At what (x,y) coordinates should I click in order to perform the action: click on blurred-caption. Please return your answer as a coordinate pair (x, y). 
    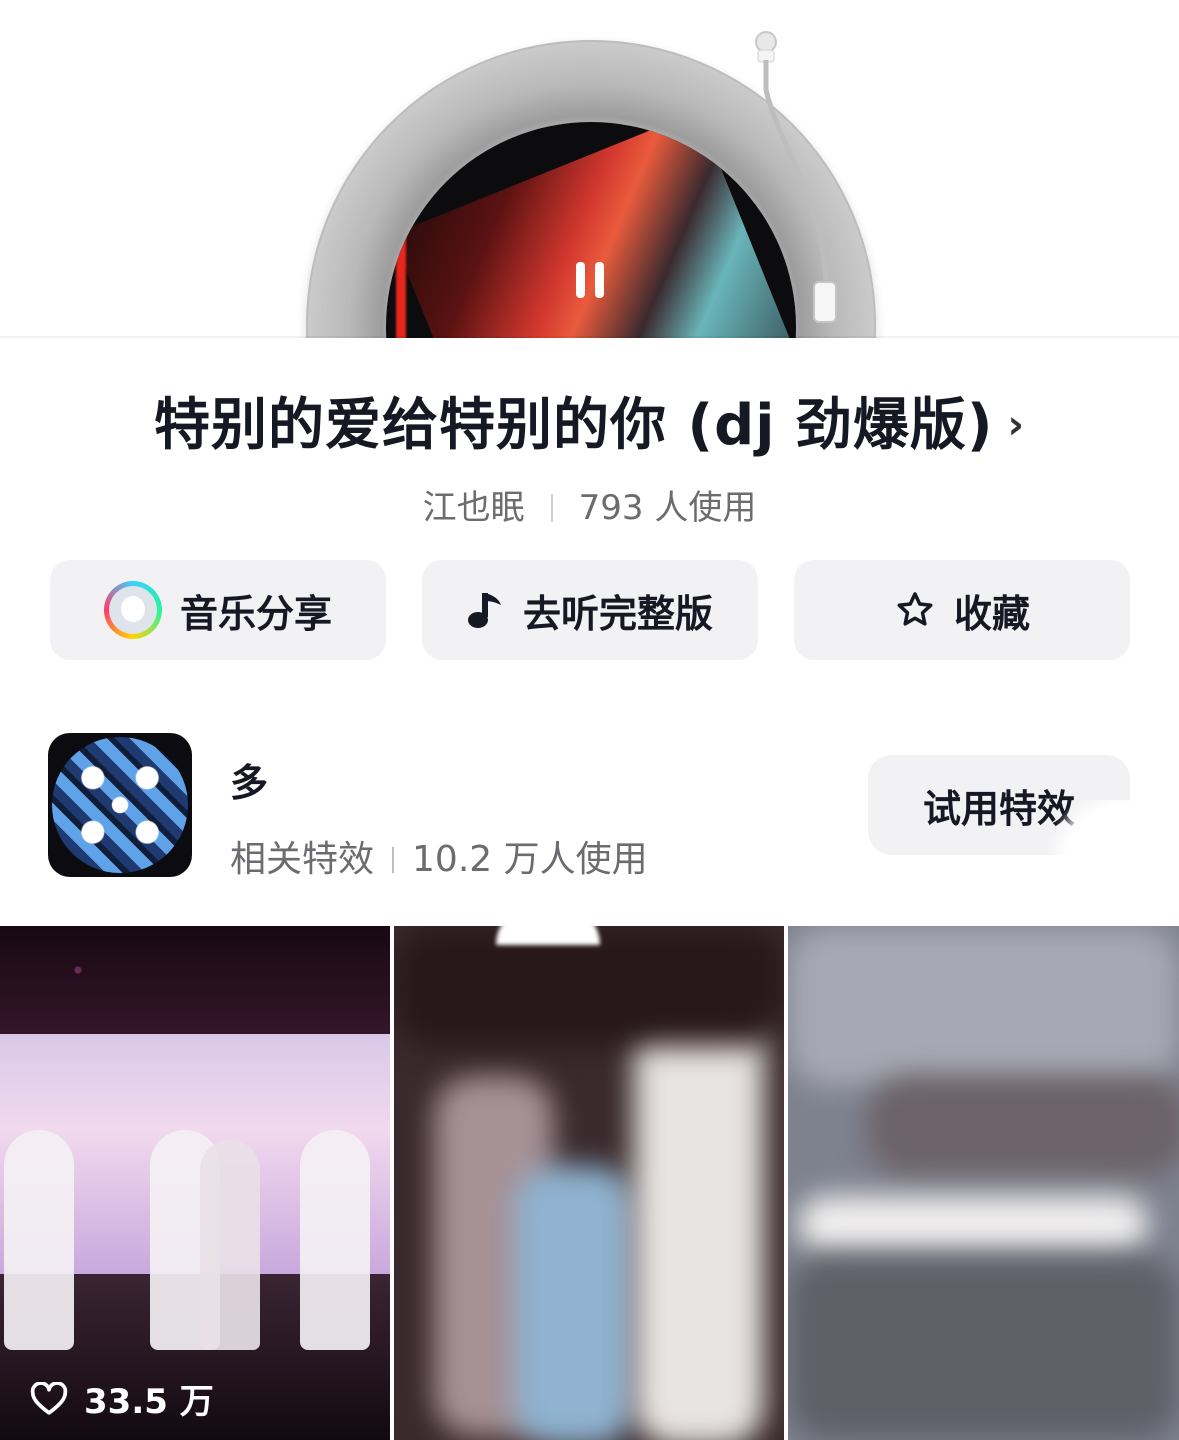
    Looking at the image, I should click on (973, 1224).